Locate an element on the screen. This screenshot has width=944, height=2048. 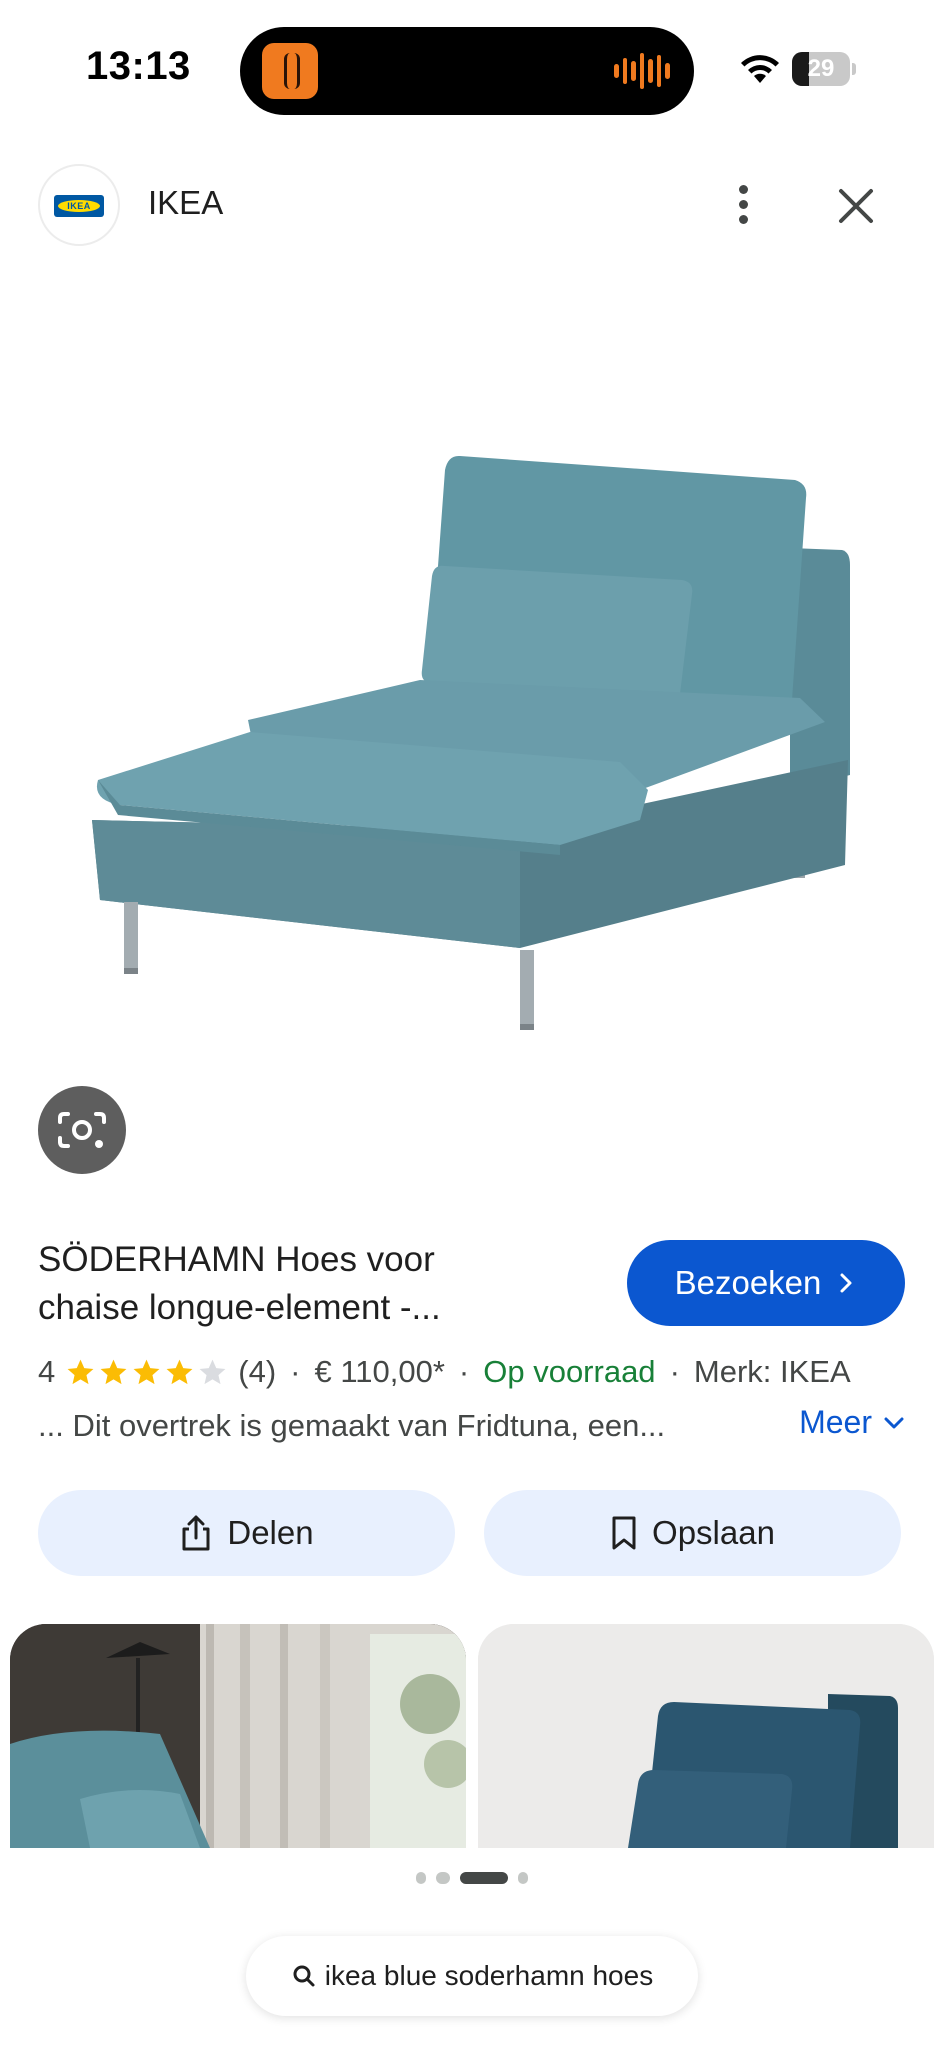
lens-icon is located at coordinates (82, 1130).